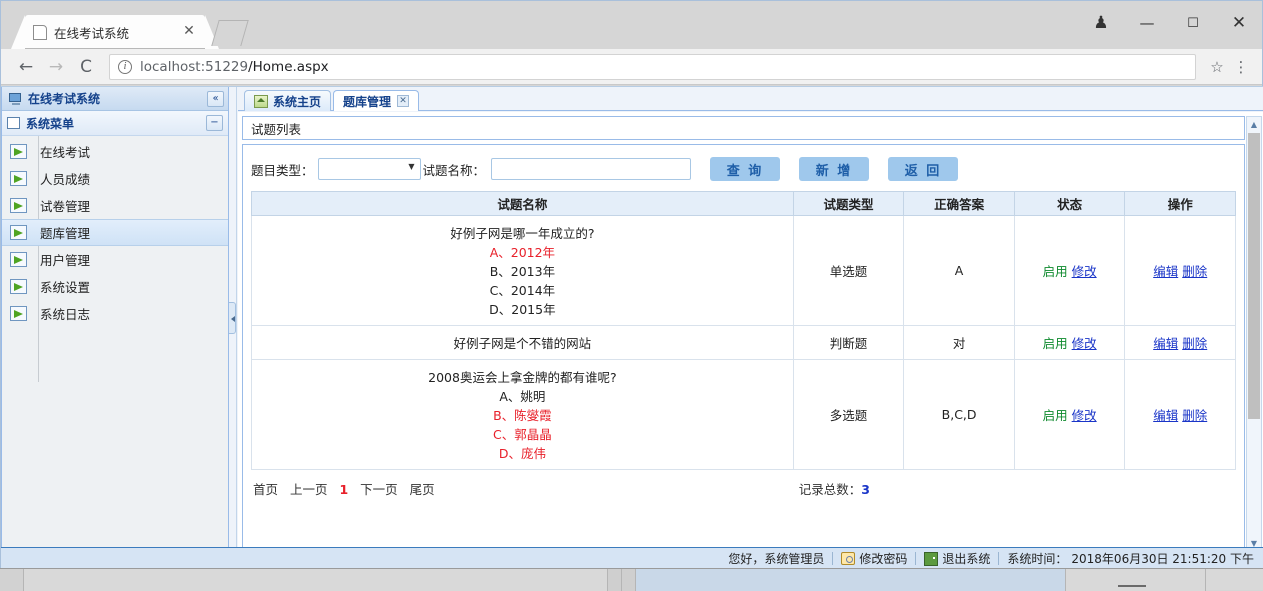  Describe the element at coordinates (1101, 23) in the screenshot. I see `profile-icon: ♟` at that location.